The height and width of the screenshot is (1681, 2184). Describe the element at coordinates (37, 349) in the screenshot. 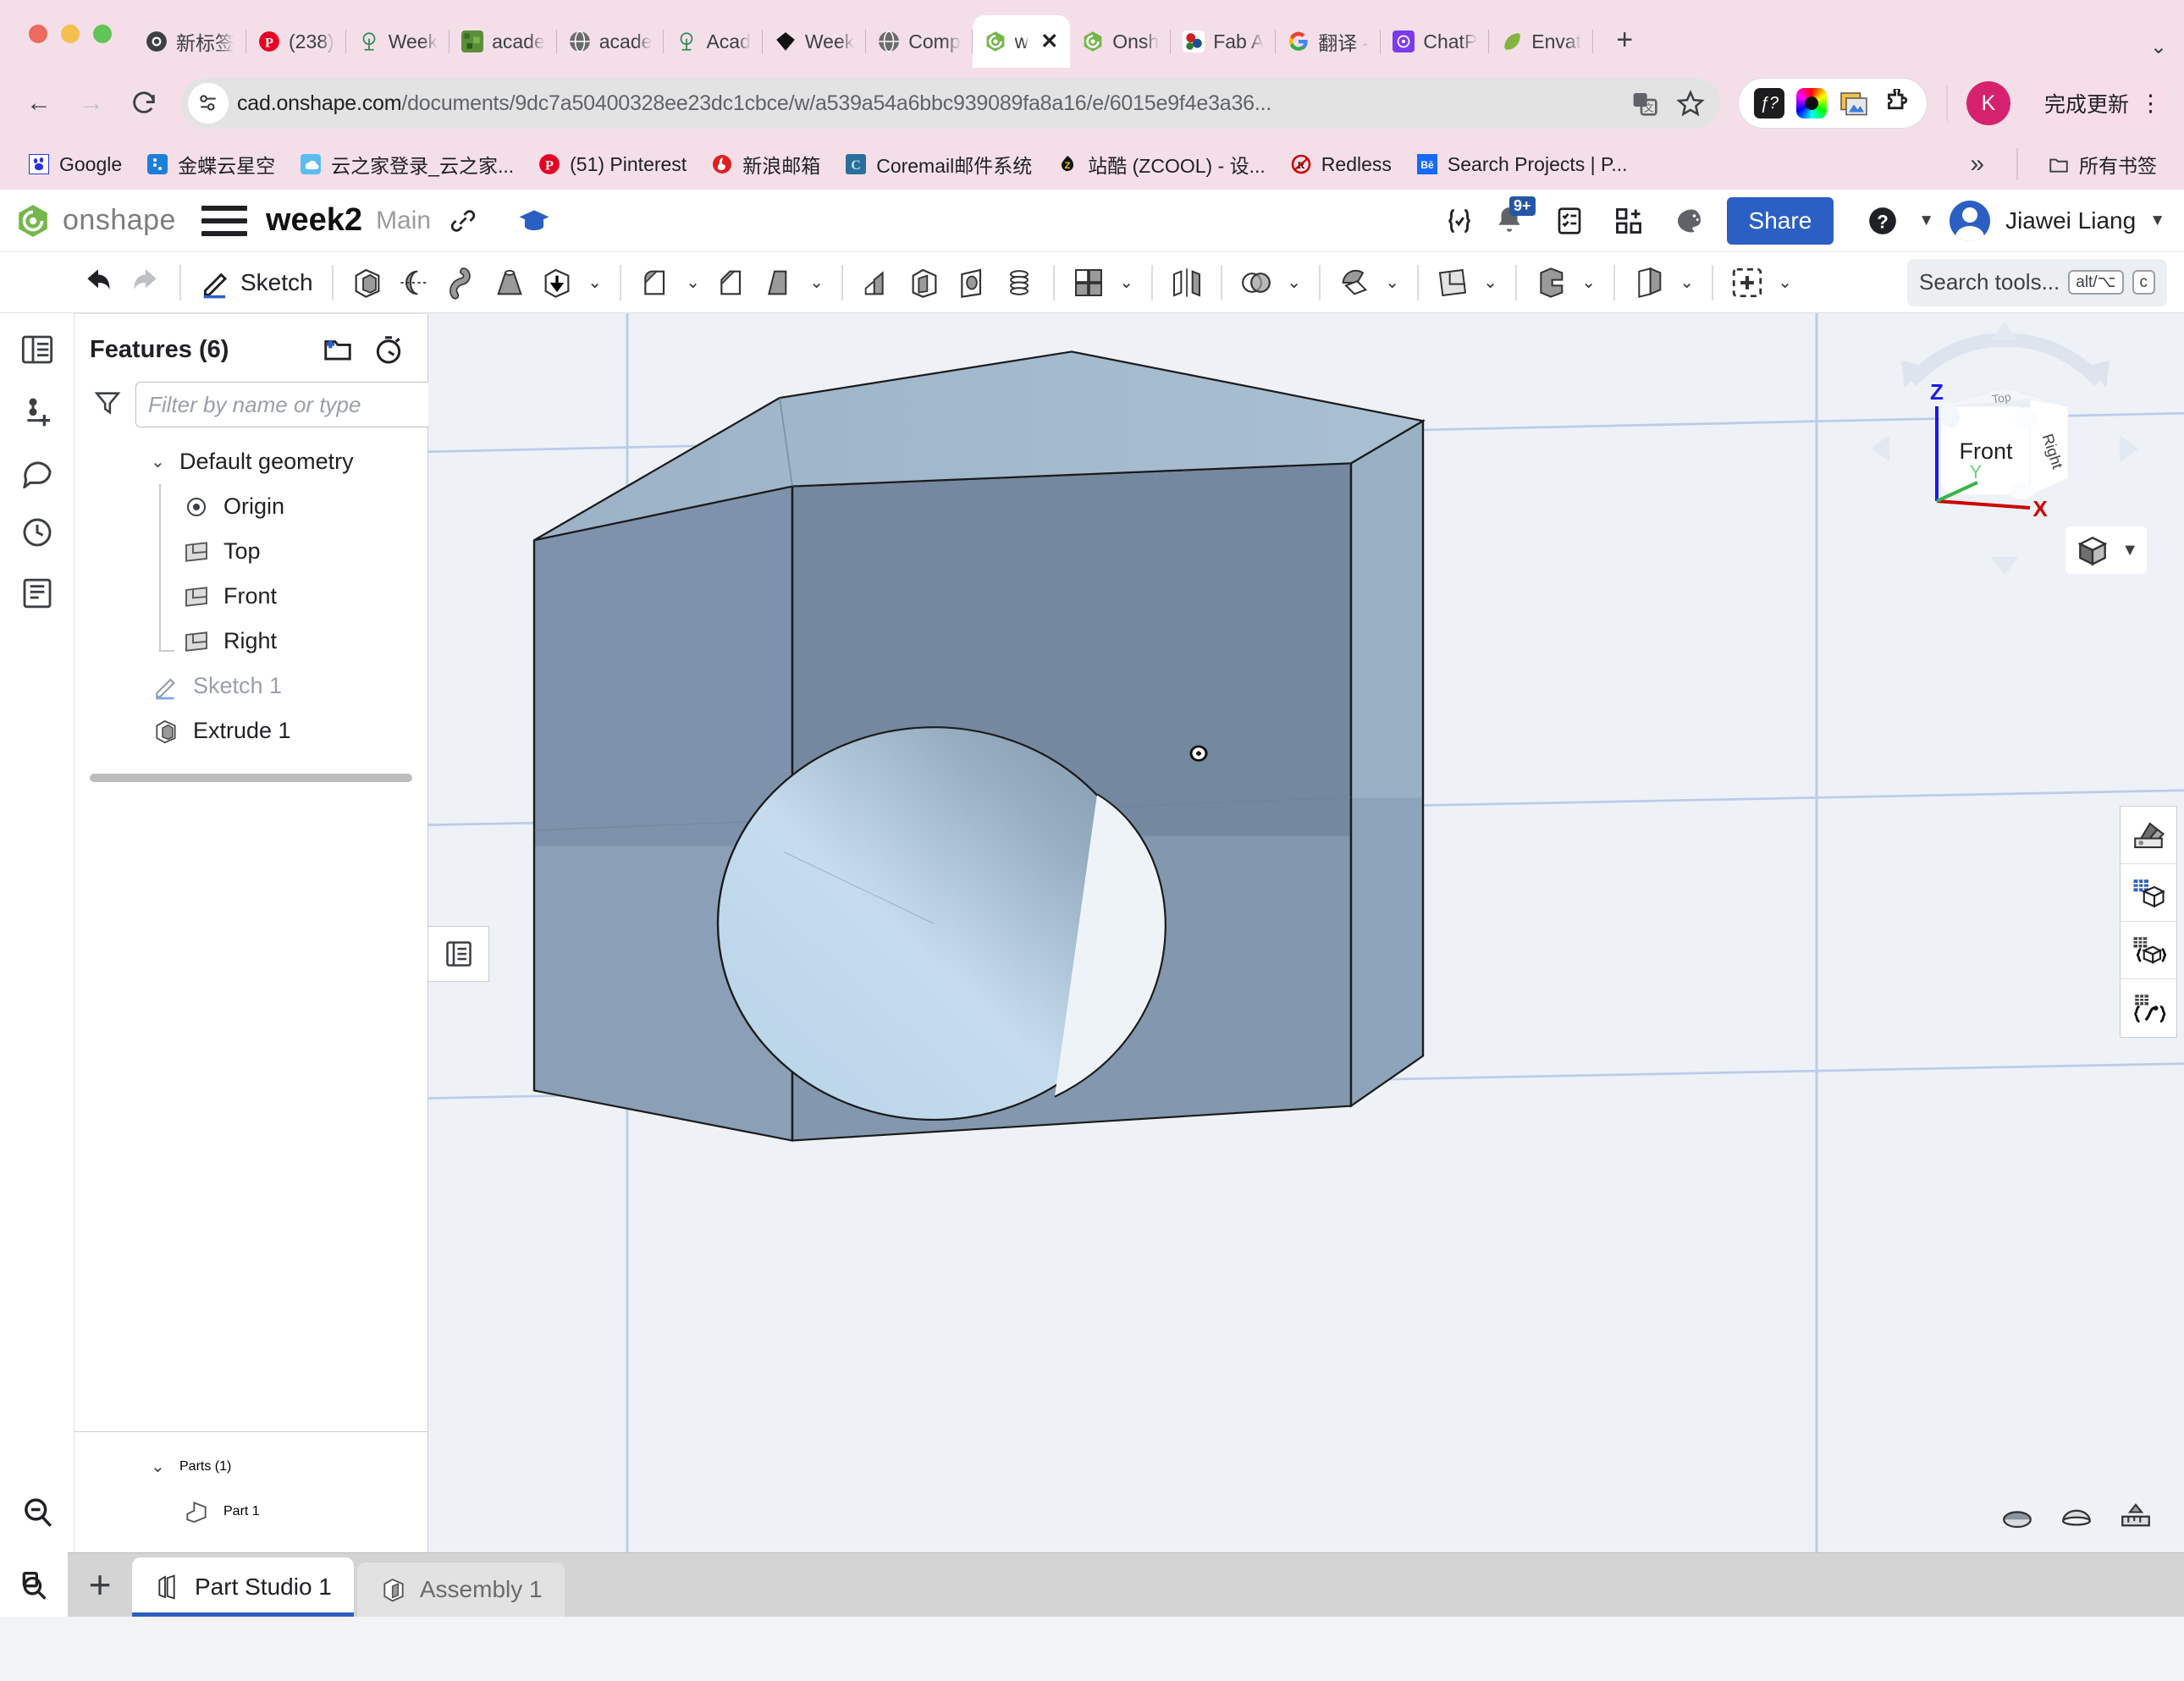

I see `feature-list-panel-icon` at that location.